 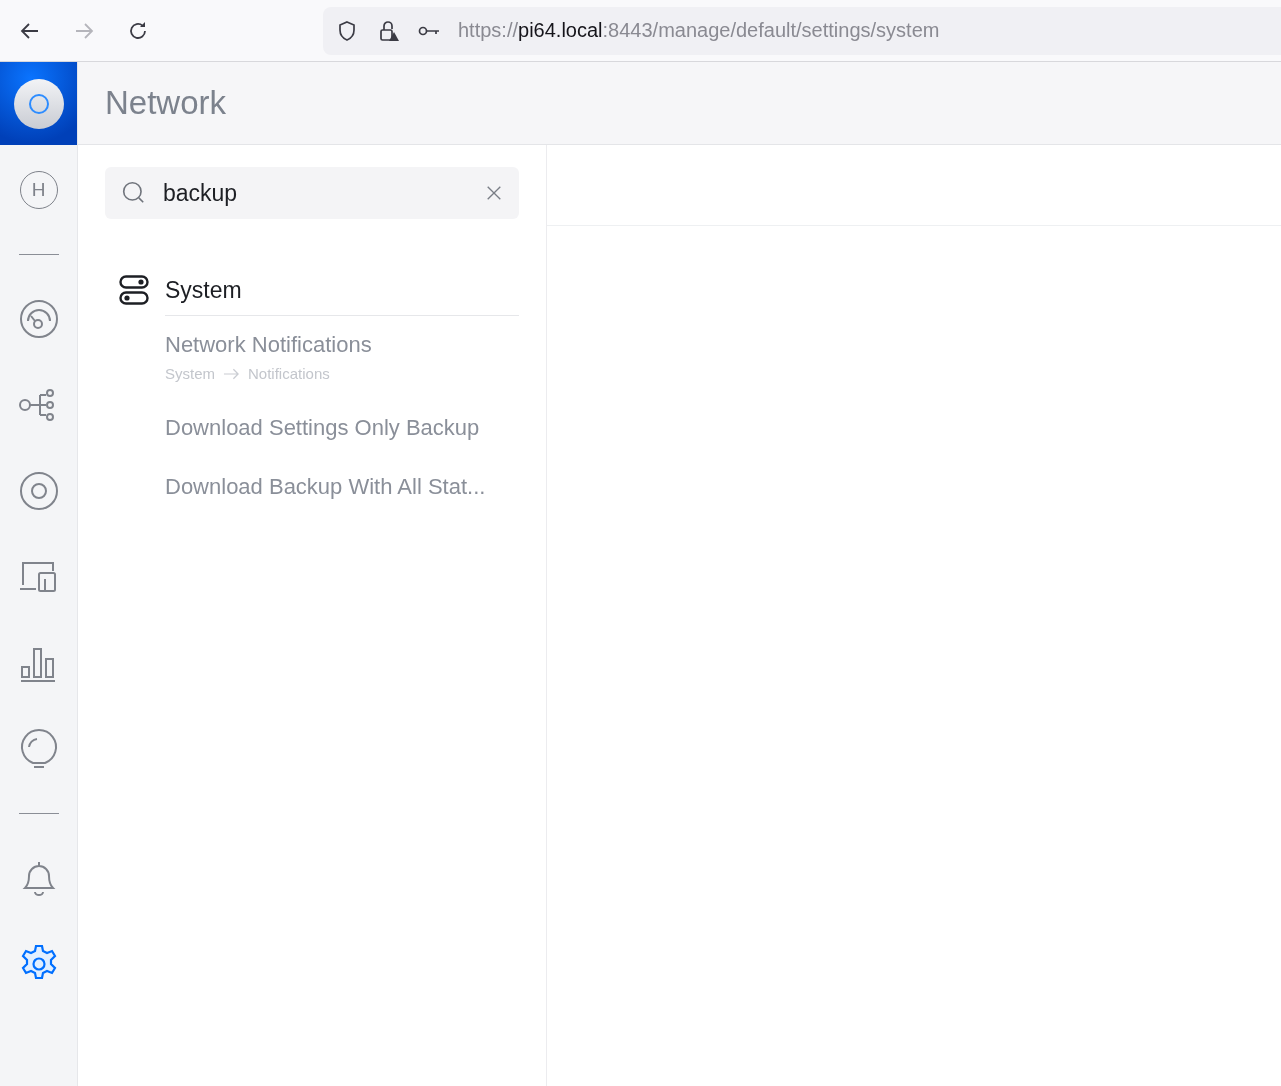 What do you see at coordinates (38, 103) in the screenshot?
I see `app-logo` at bounding box center [38, 103].